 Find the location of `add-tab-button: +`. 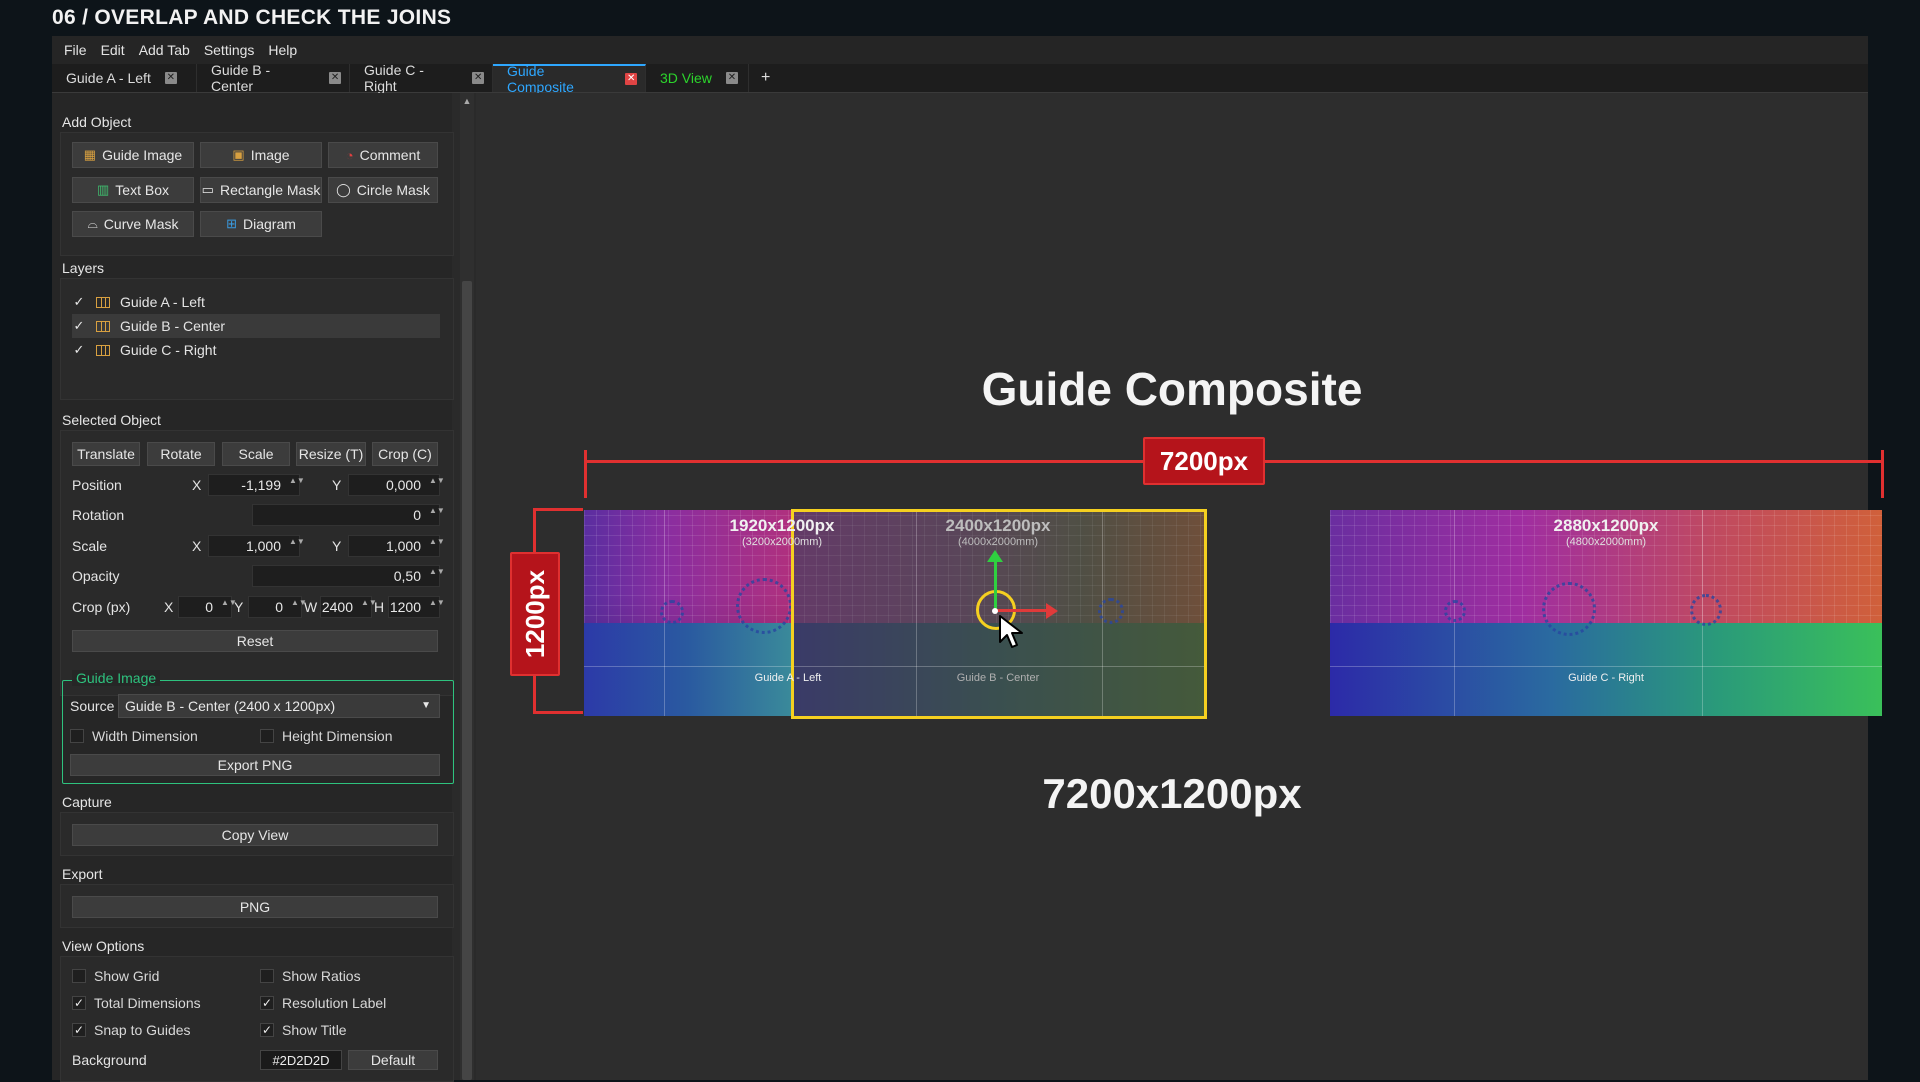

add-tab-button: + is located at coordinates (765, 78).